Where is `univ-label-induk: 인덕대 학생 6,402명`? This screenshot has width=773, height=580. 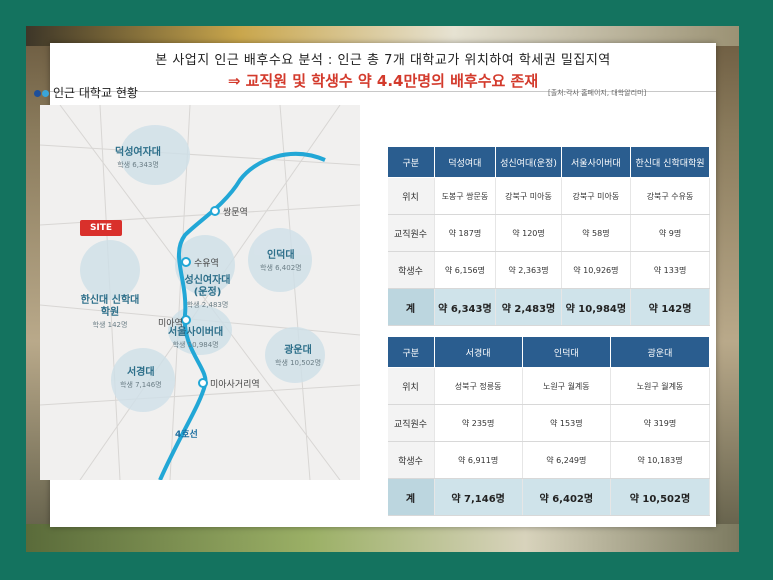 univ-label-induk: 인덕대 학생 6,402명 is located at coordinates (281, 261).